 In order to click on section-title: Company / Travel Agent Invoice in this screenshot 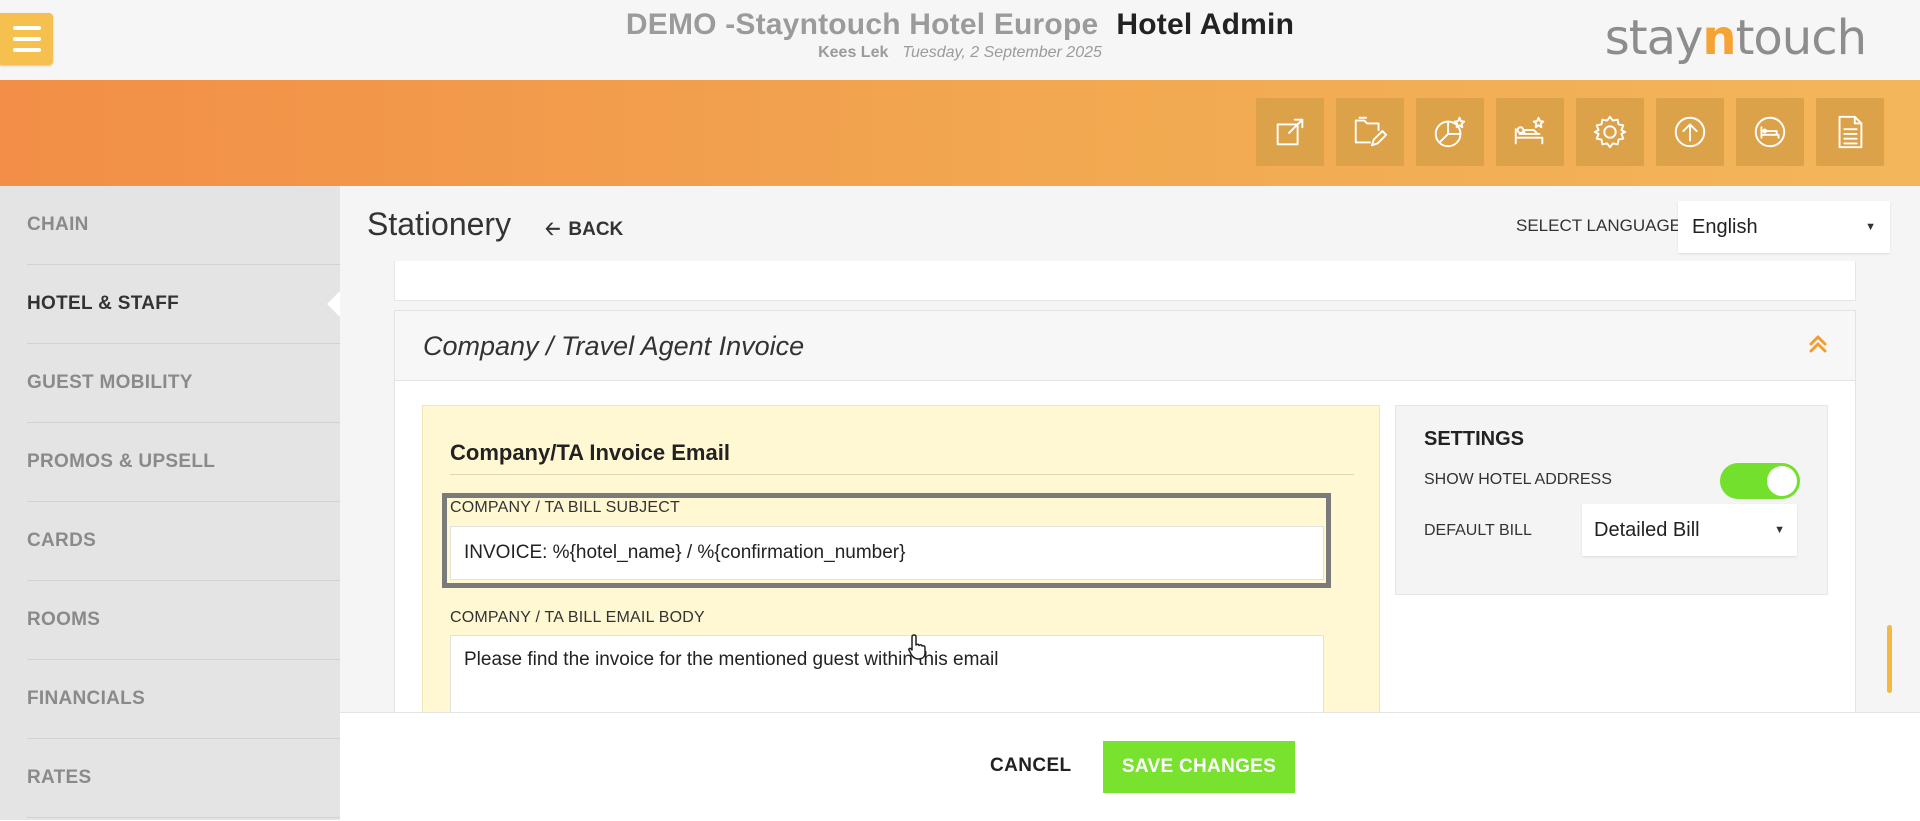, I will do `click(614, 346)`.